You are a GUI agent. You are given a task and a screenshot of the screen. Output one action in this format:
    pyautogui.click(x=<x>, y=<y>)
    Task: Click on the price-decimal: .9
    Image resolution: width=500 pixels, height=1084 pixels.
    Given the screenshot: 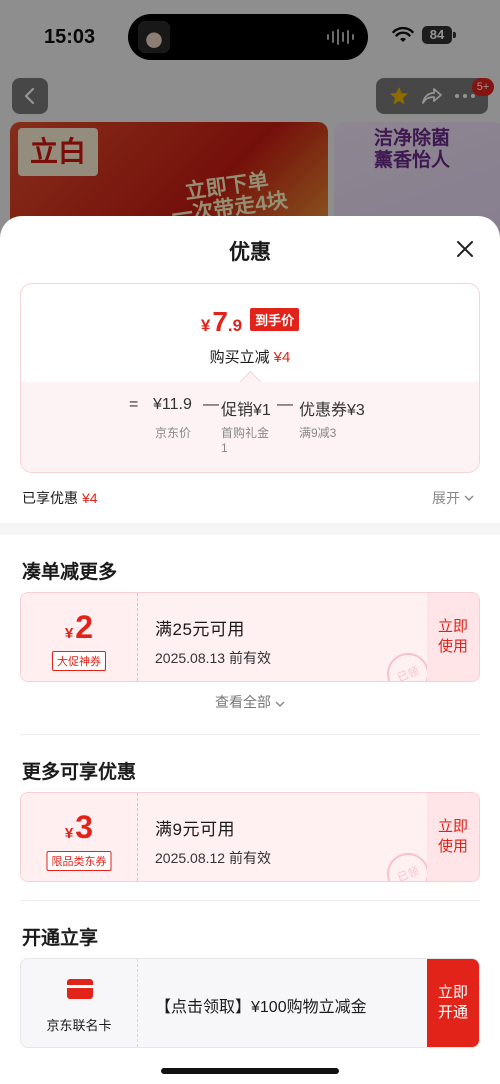 What is the action you would take?
    pyautogui.click(x=235, y=325)
    